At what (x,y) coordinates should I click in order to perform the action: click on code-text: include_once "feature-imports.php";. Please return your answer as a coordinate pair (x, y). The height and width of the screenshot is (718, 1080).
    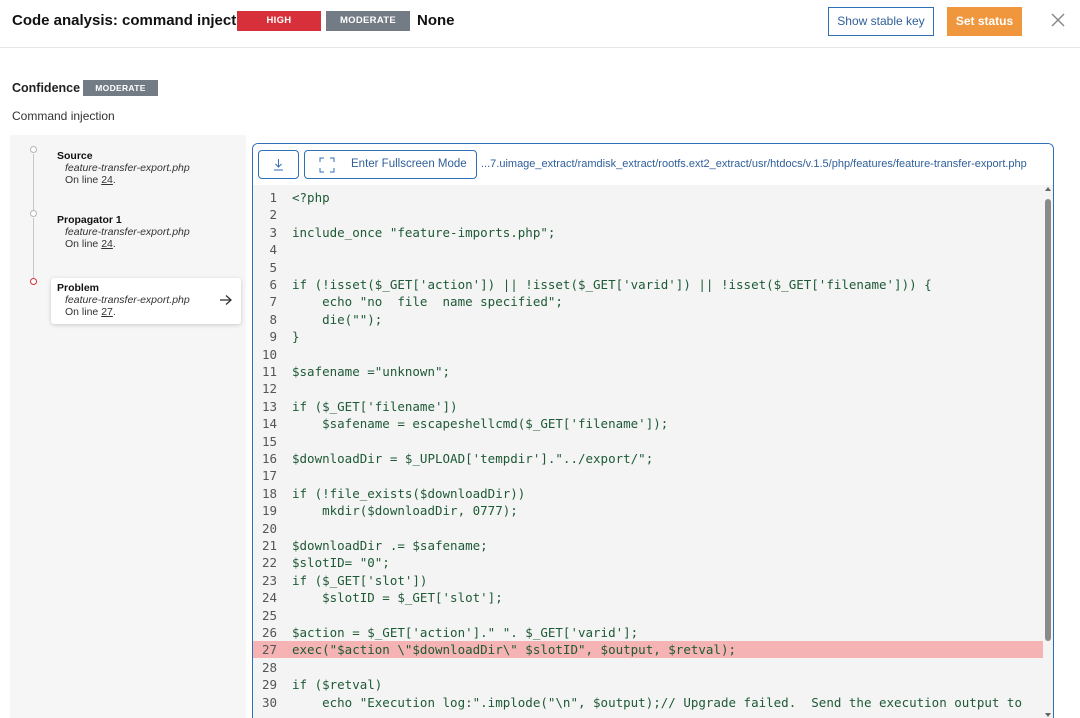
    Looking at the image, I should click on (424, 232).